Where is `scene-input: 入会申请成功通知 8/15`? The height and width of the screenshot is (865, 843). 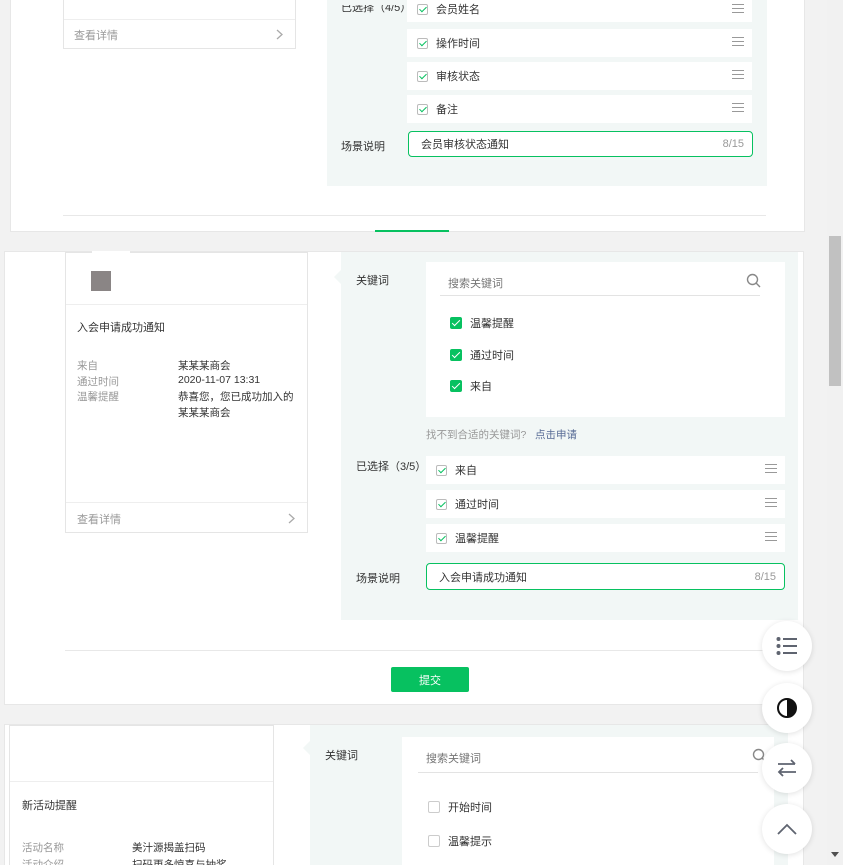 scene-input: 入会申请成功通知 8/15 is located at coordinates (605, 576).